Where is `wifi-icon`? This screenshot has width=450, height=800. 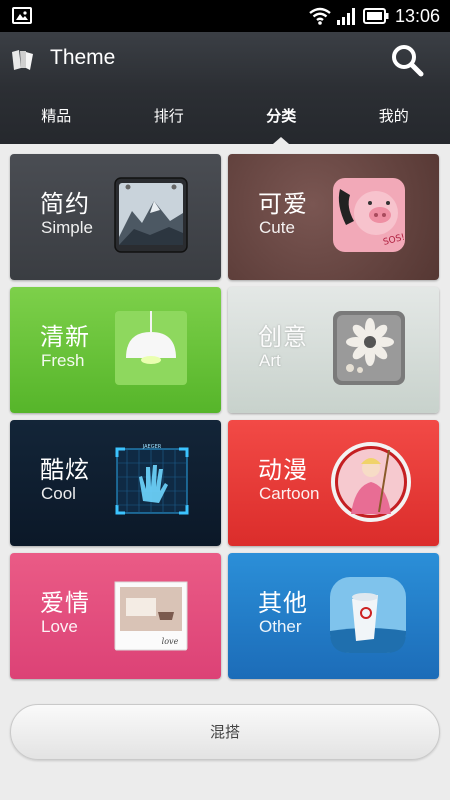 wifi-icon is located at coordinates (320, 16).